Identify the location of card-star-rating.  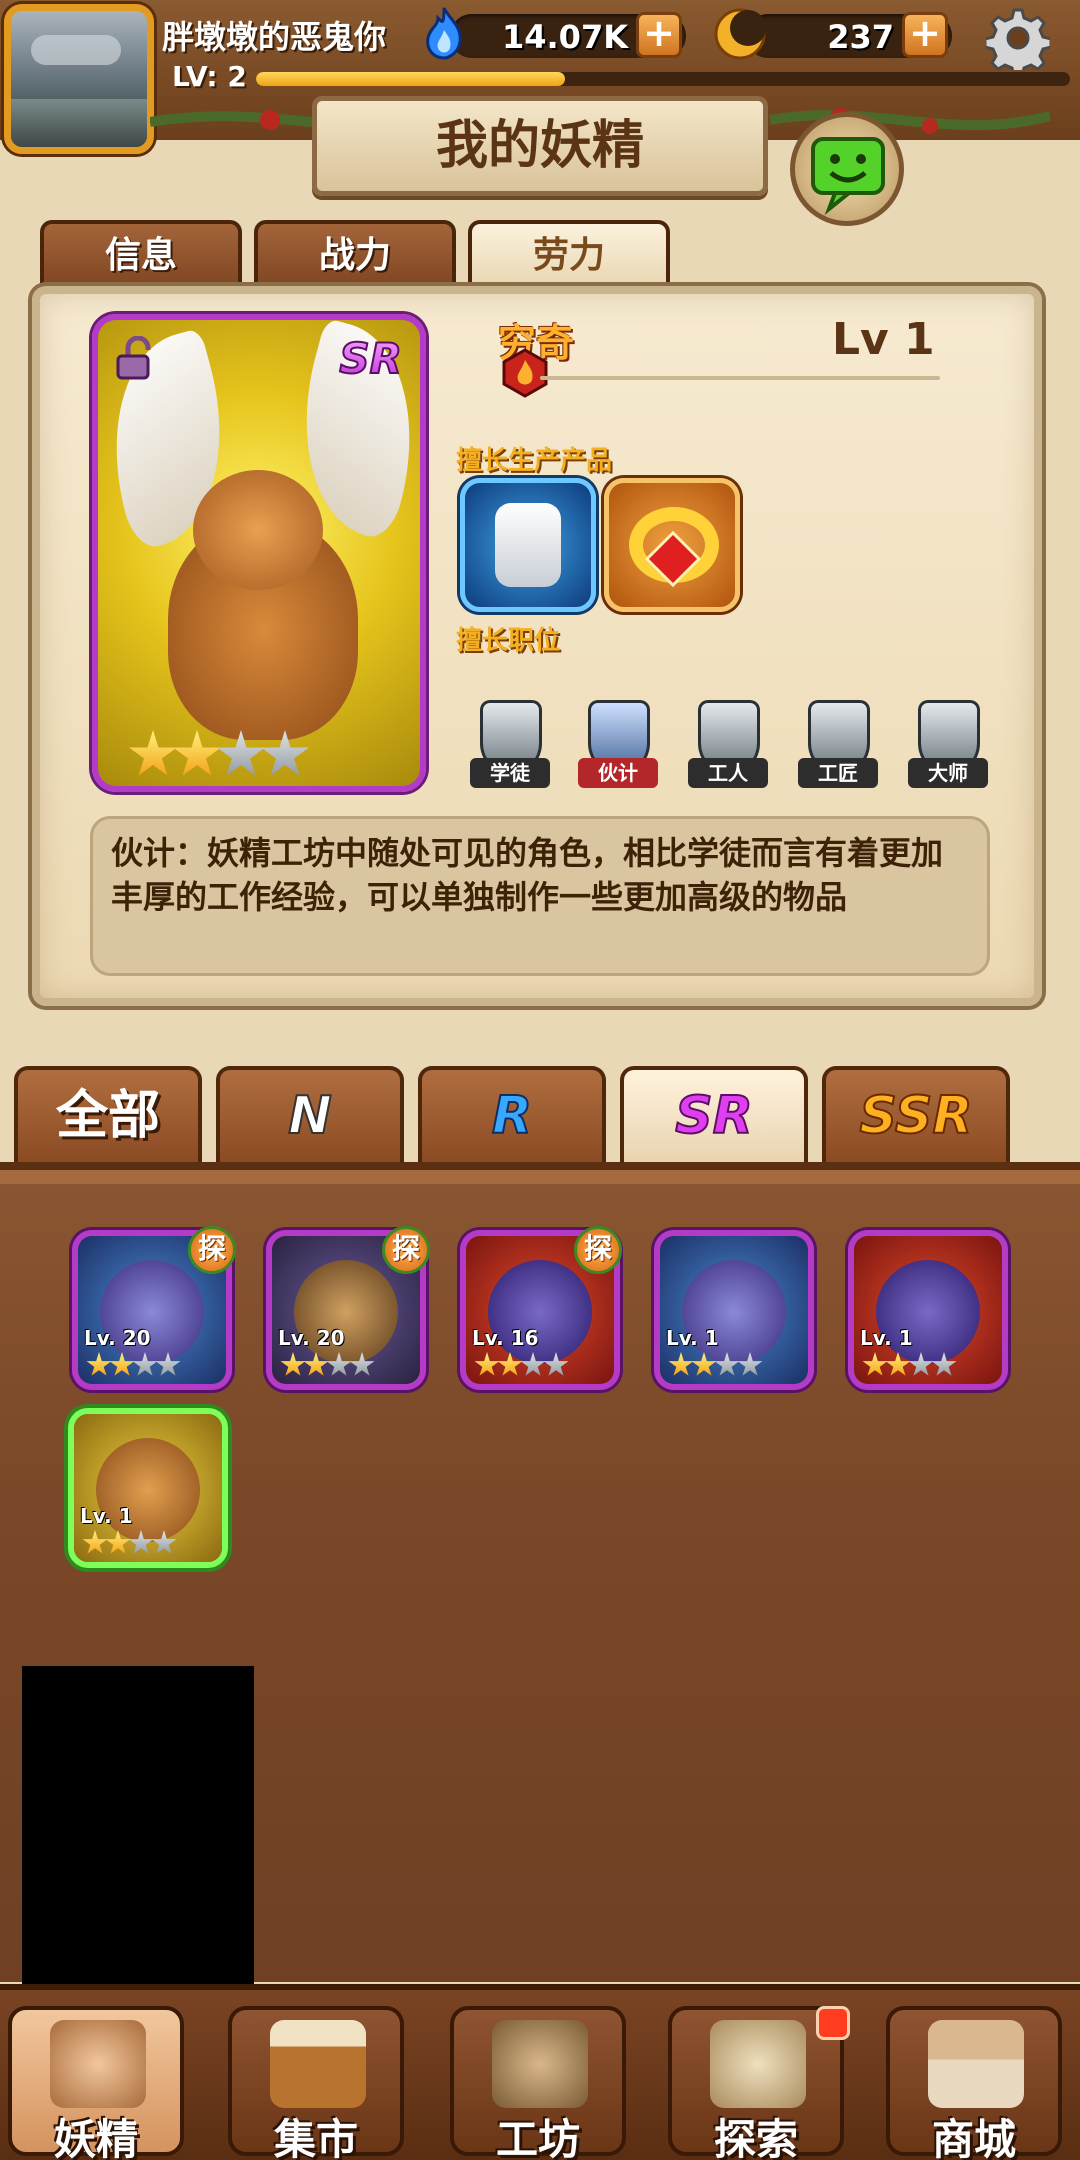
(218, 755).